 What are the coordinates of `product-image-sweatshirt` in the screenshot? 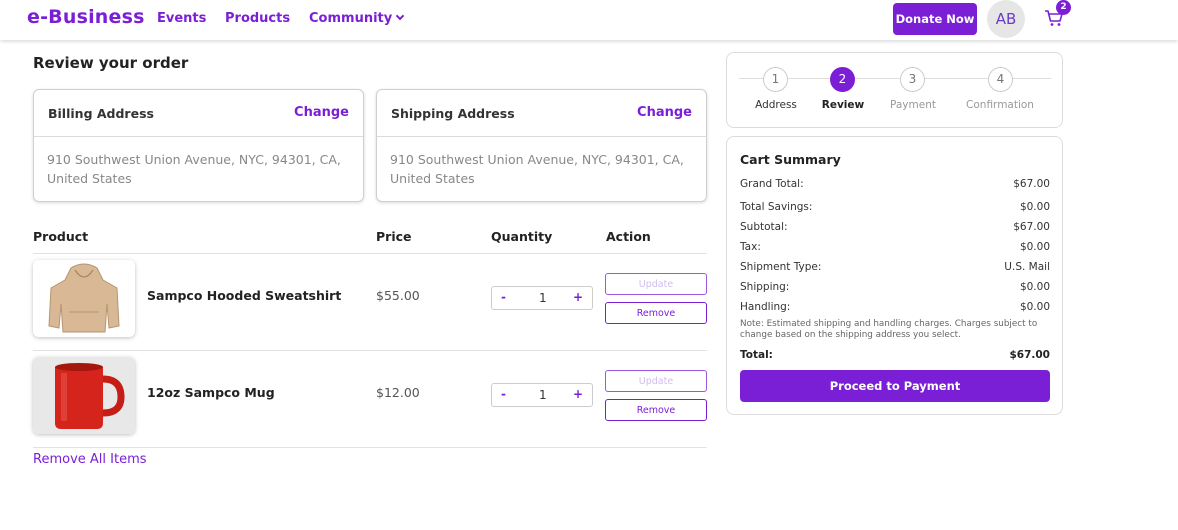 It's located at (84, 298).